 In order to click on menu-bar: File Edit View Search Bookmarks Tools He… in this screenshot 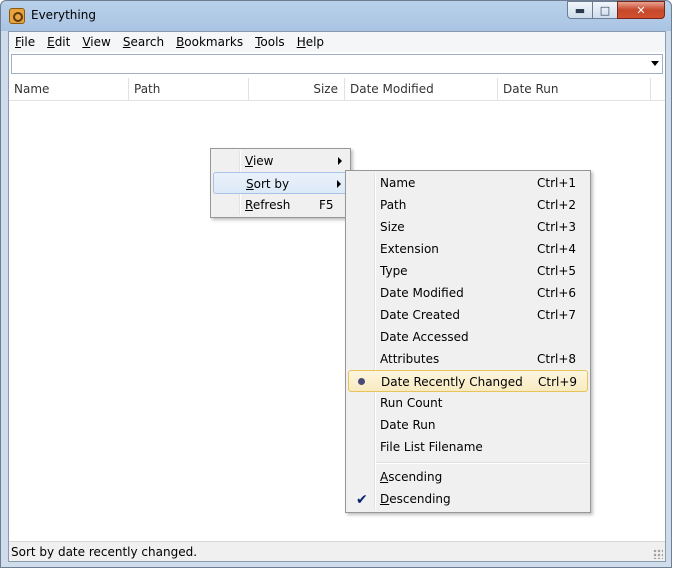, I will do `click(337, 42)`.